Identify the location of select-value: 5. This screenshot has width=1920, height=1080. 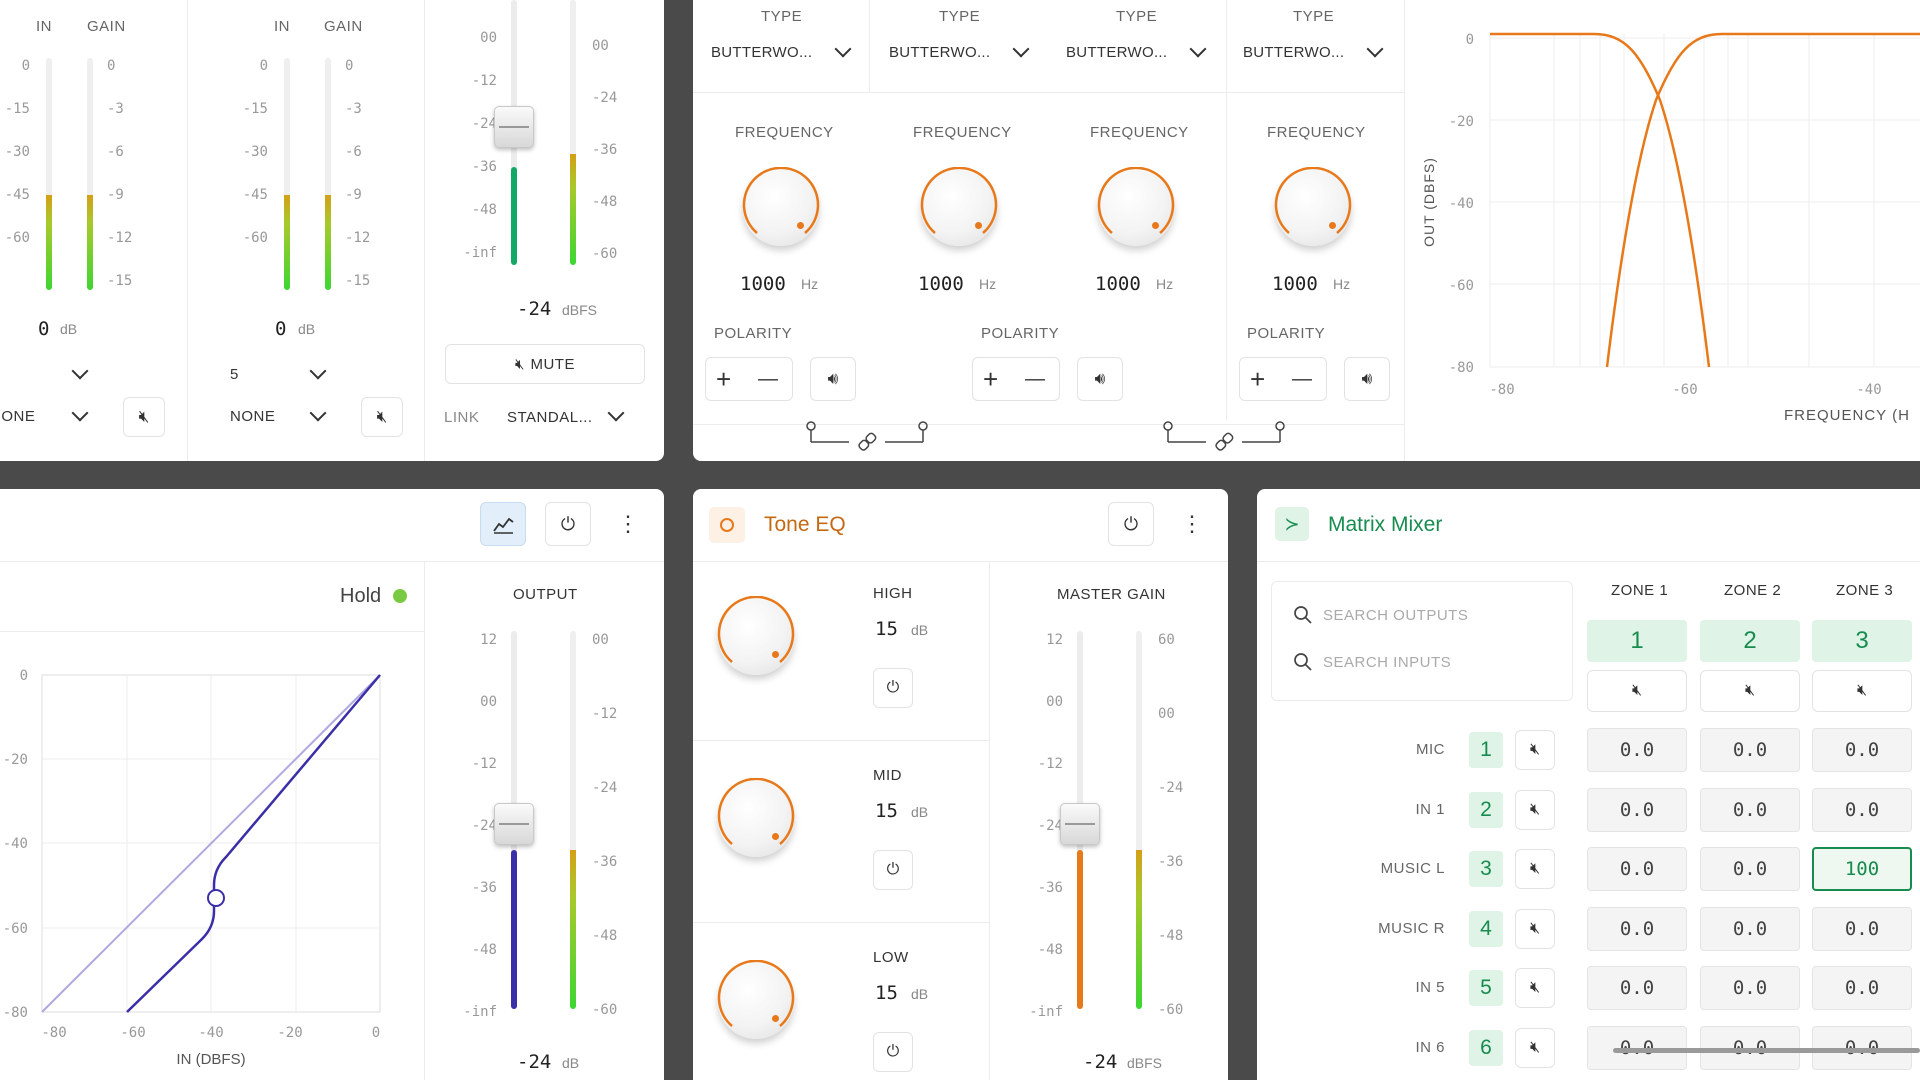
(234, 374).